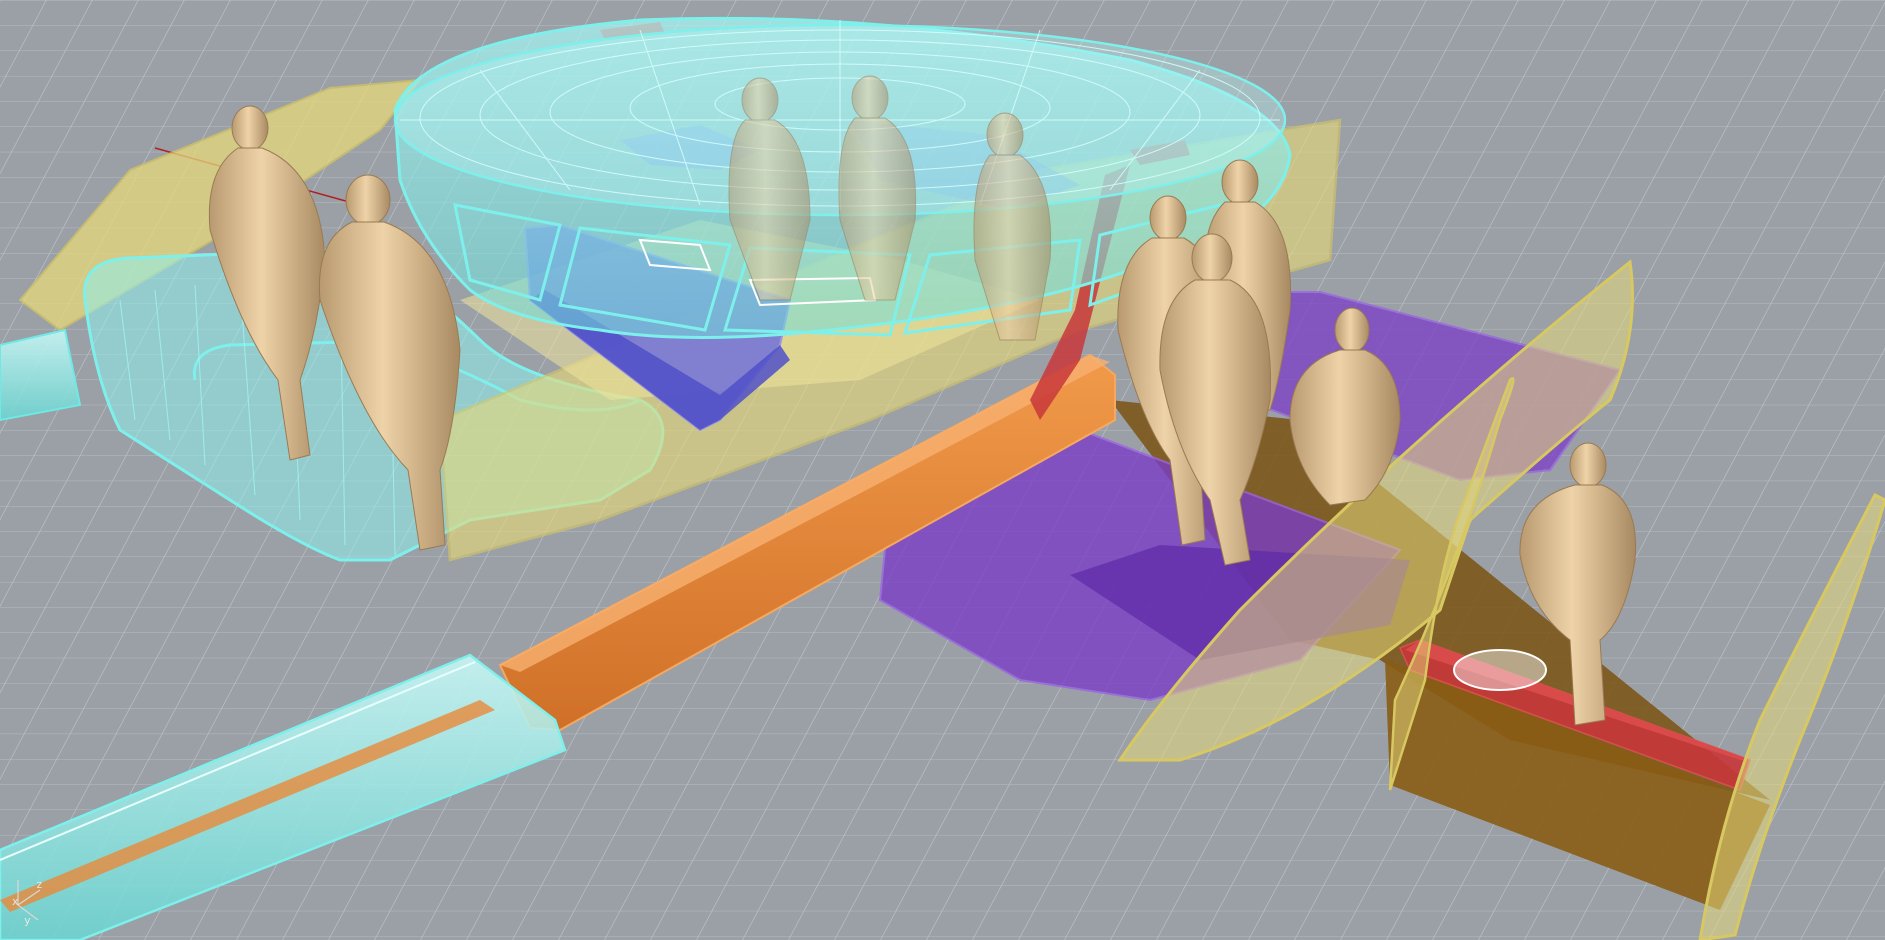 This screenshot has height=940, width=1885. I want to click on axis-x-label: x, so click(15, 901).